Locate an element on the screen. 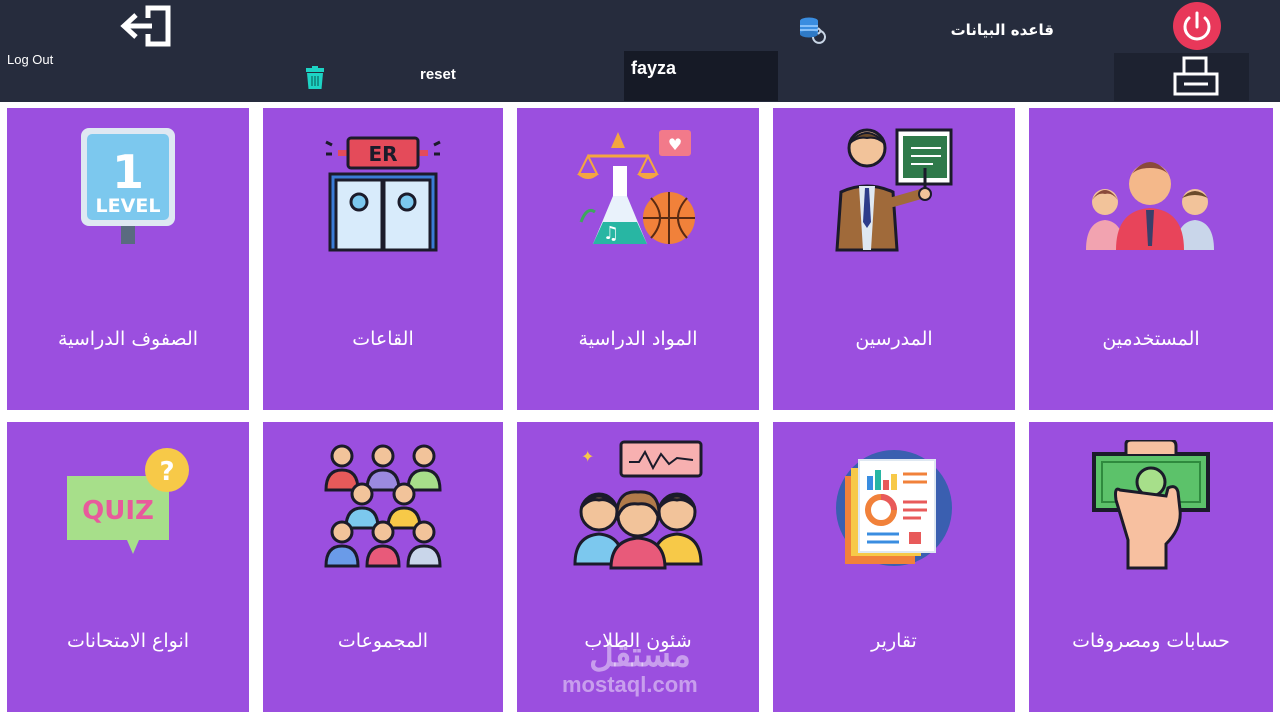 The width and height of the screenshot is (1280, 719). tile-label: المدرسين is located at coordinates (894, 339).